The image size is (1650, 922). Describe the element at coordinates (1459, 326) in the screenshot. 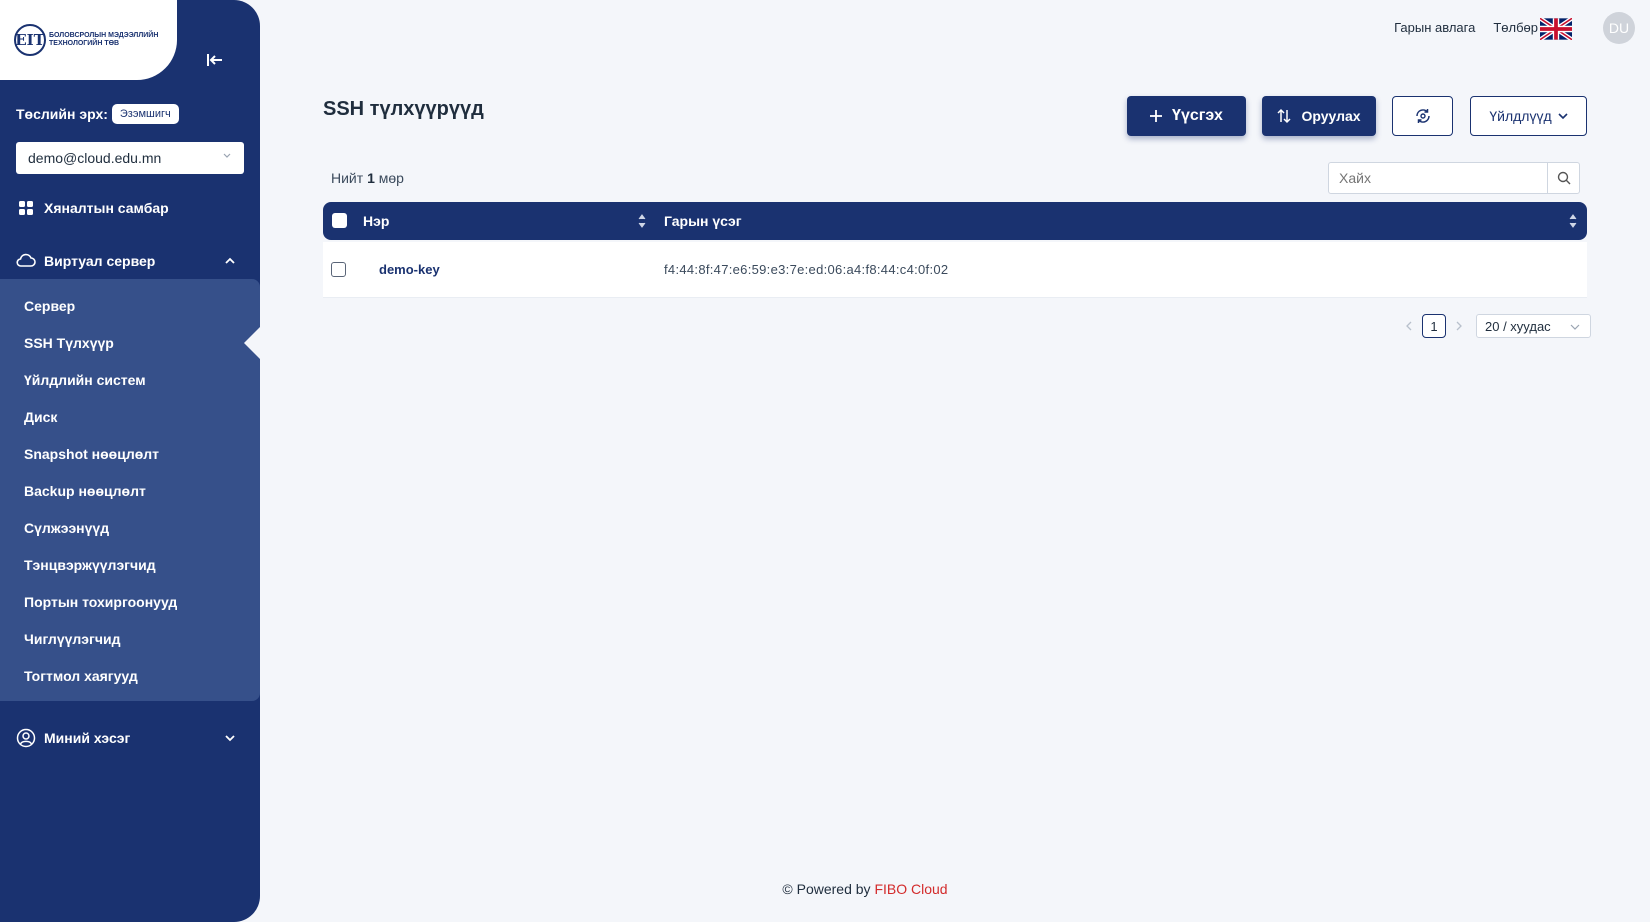

I see `next-page-icon` at that location.